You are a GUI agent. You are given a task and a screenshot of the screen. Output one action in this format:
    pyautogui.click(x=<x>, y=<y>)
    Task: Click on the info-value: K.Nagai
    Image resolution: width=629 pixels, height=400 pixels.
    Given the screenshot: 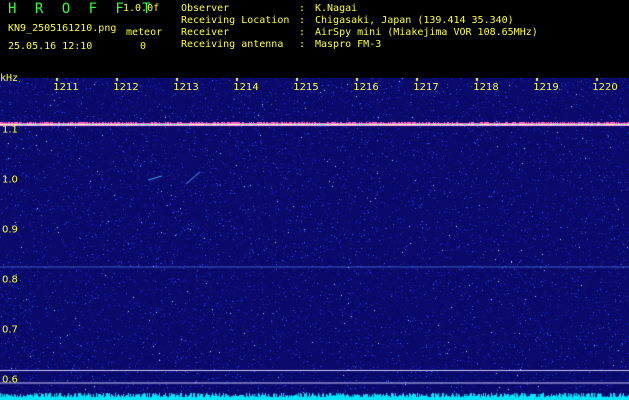 What is the action you would take?
    pyautogui.click(x=336, y=8)
    